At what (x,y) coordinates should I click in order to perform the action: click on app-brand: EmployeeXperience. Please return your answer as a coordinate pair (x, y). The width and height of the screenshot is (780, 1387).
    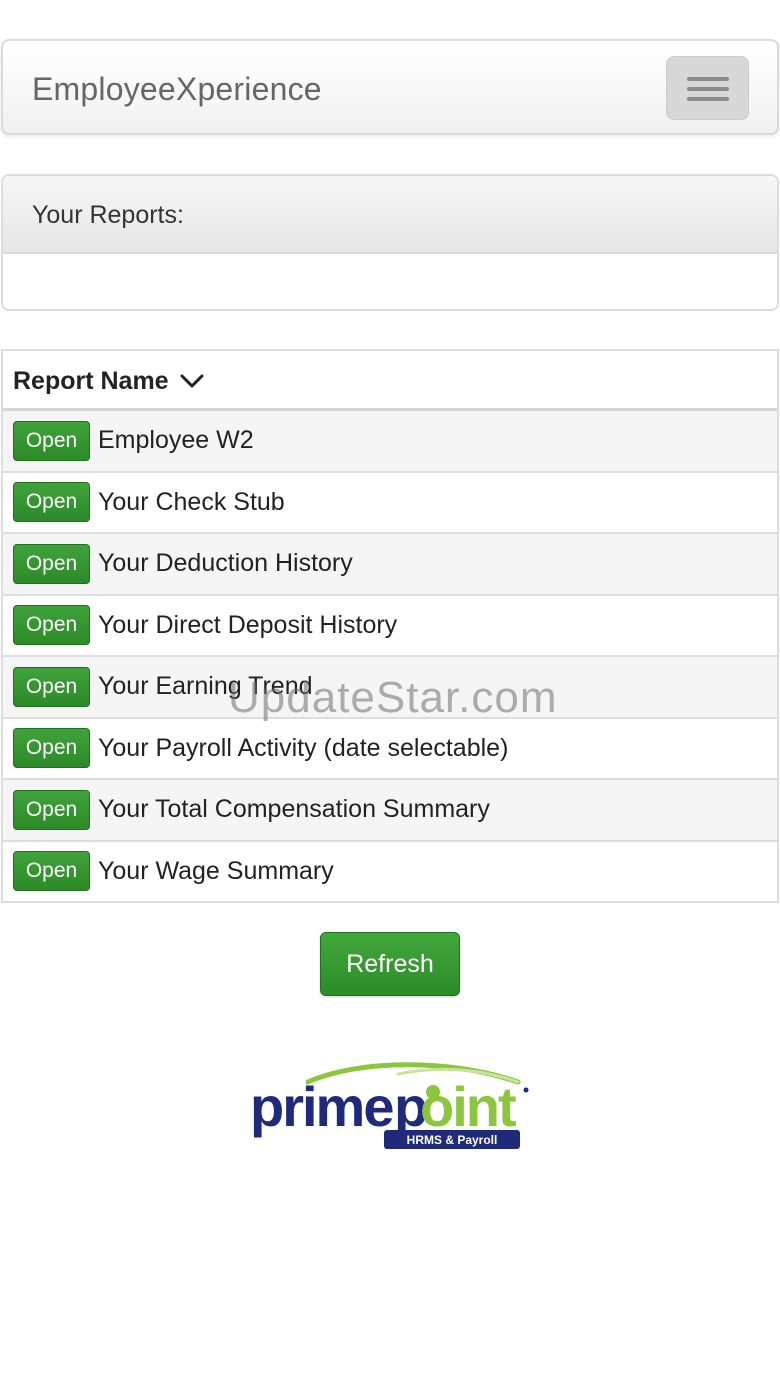
    Looking at the image, I should click on (177, 89).